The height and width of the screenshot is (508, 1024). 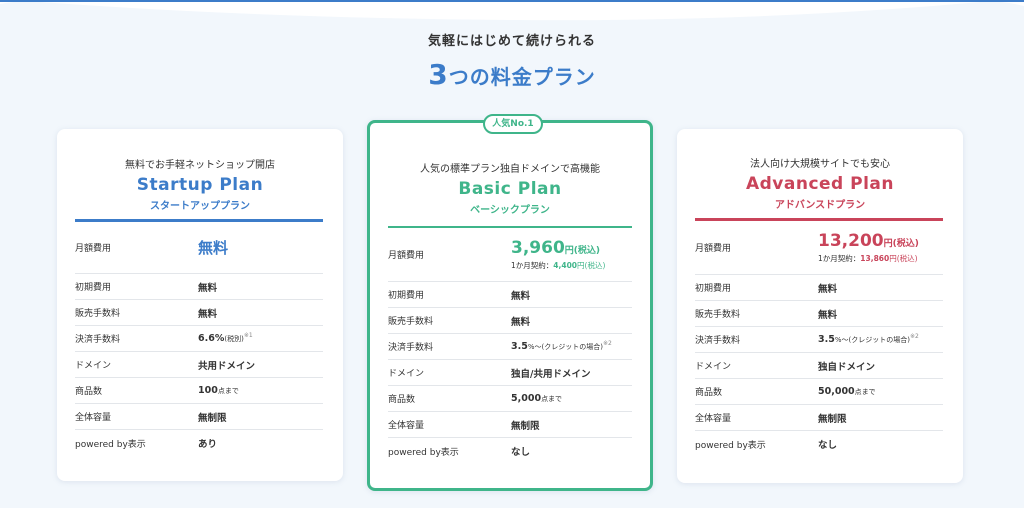 What do you see at coordinates (519, 347) in the screenshot?
I see `row-value-main: 3.5` at bounding box center [519, 347].